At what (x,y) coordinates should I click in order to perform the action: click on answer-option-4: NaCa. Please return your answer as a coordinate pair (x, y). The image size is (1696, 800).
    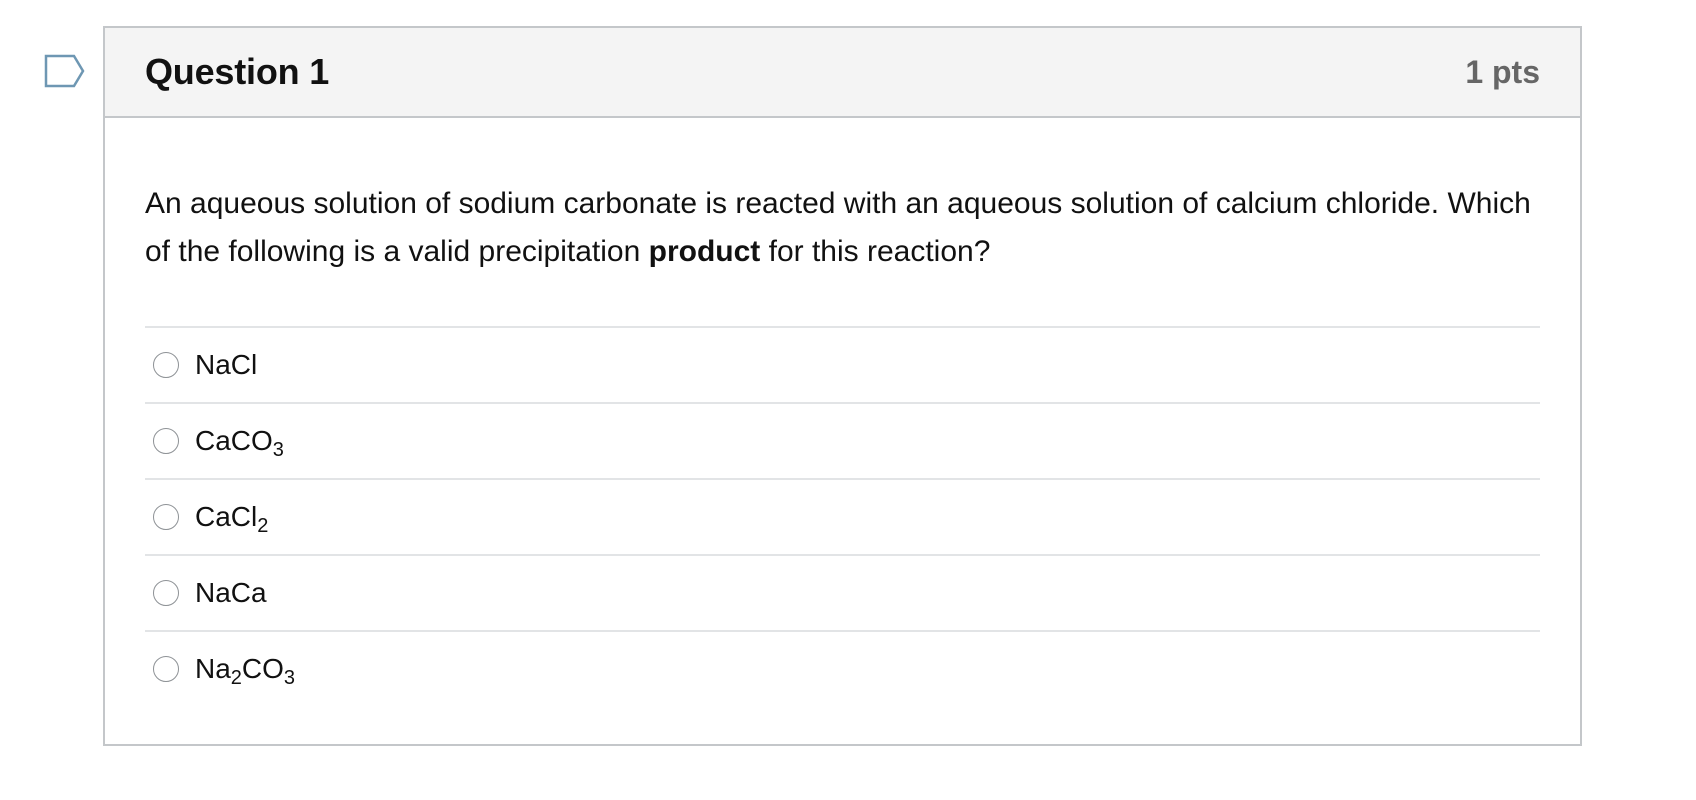
    Looking at the image, I should click on (842, 594).